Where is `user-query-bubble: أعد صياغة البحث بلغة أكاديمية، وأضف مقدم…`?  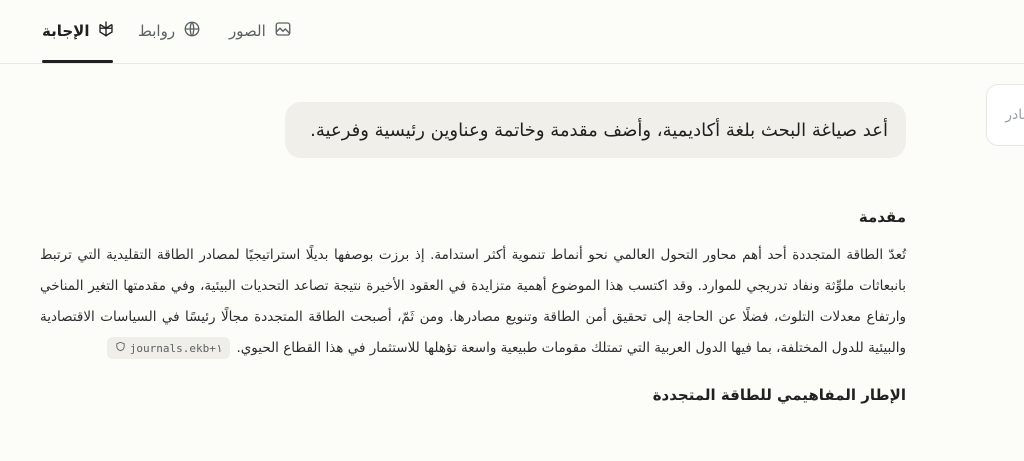 user-query-bubble: أعد صياغة البحث بلغة أكاديمية، وأضف مقدم… is located at coordinates (595, 130).